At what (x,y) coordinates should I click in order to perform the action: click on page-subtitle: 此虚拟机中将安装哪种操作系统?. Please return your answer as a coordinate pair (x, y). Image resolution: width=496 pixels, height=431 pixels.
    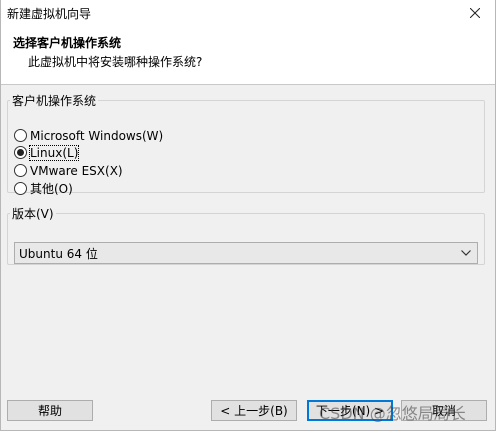
    Looking at the image, I should click on (115, 62).